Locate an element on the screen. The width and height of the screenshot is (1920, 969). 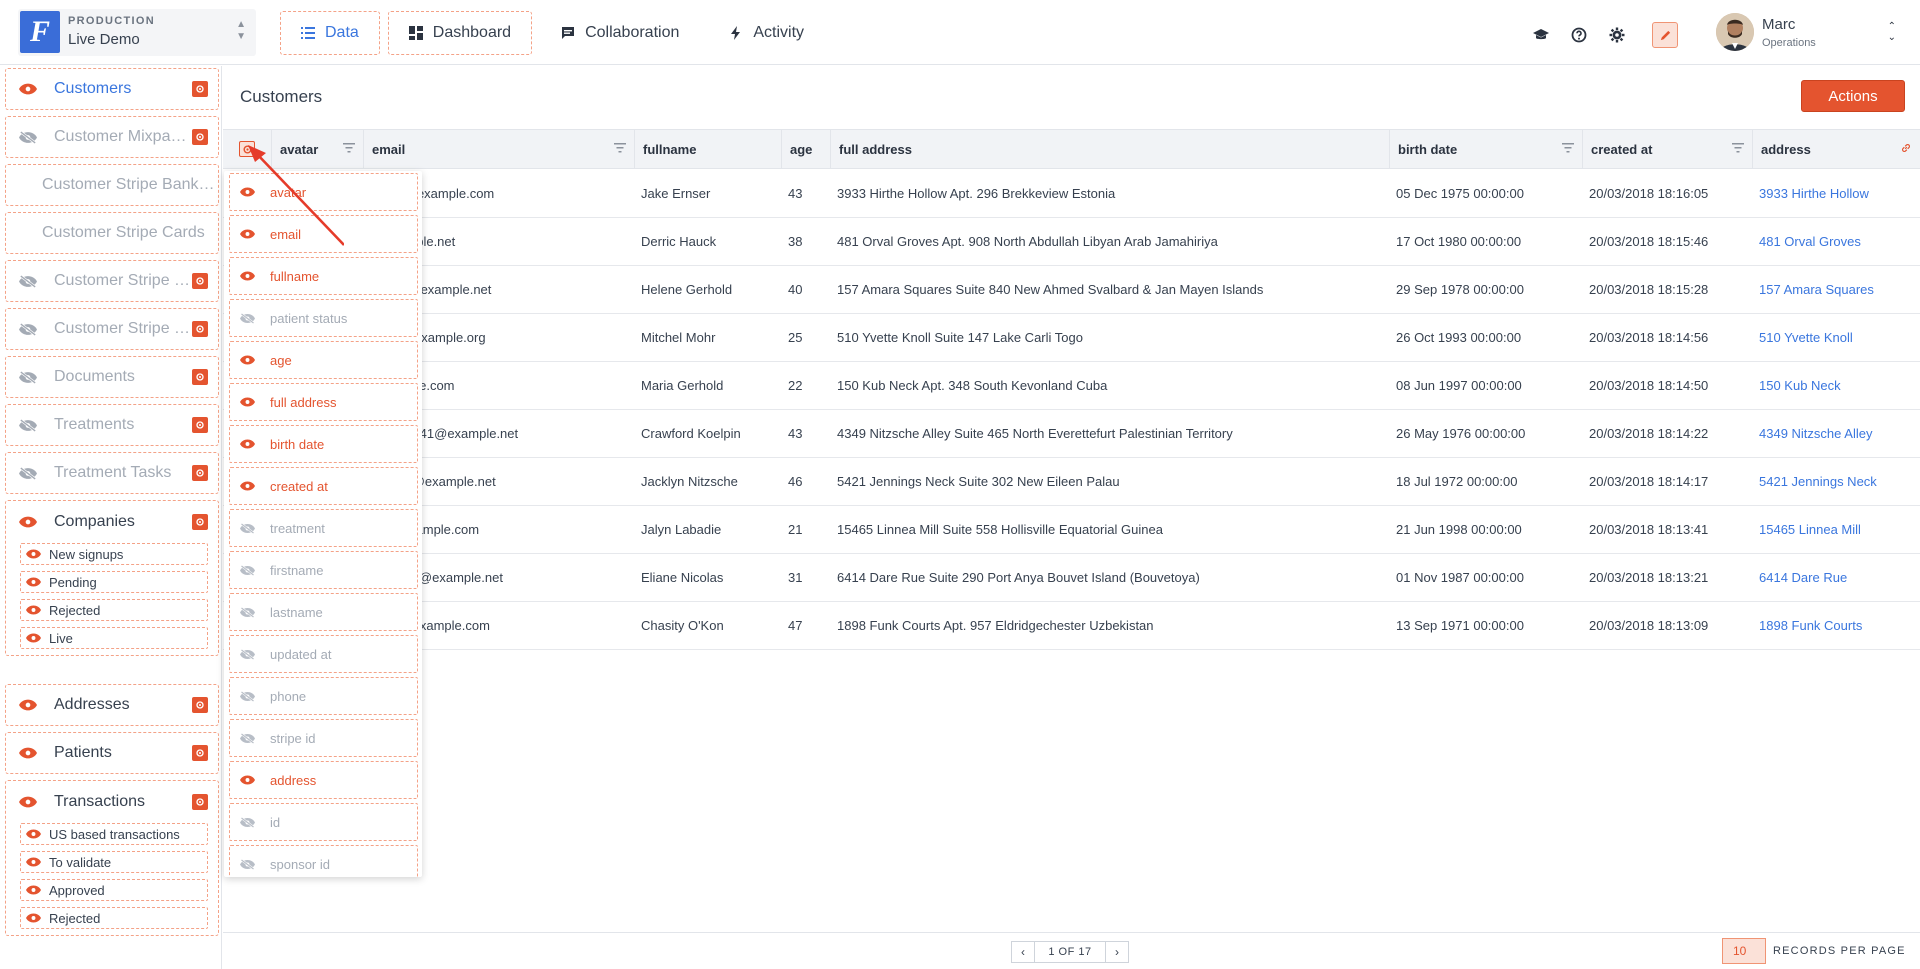
segment-rejected: Rejected is located at coordinates (114, 918).